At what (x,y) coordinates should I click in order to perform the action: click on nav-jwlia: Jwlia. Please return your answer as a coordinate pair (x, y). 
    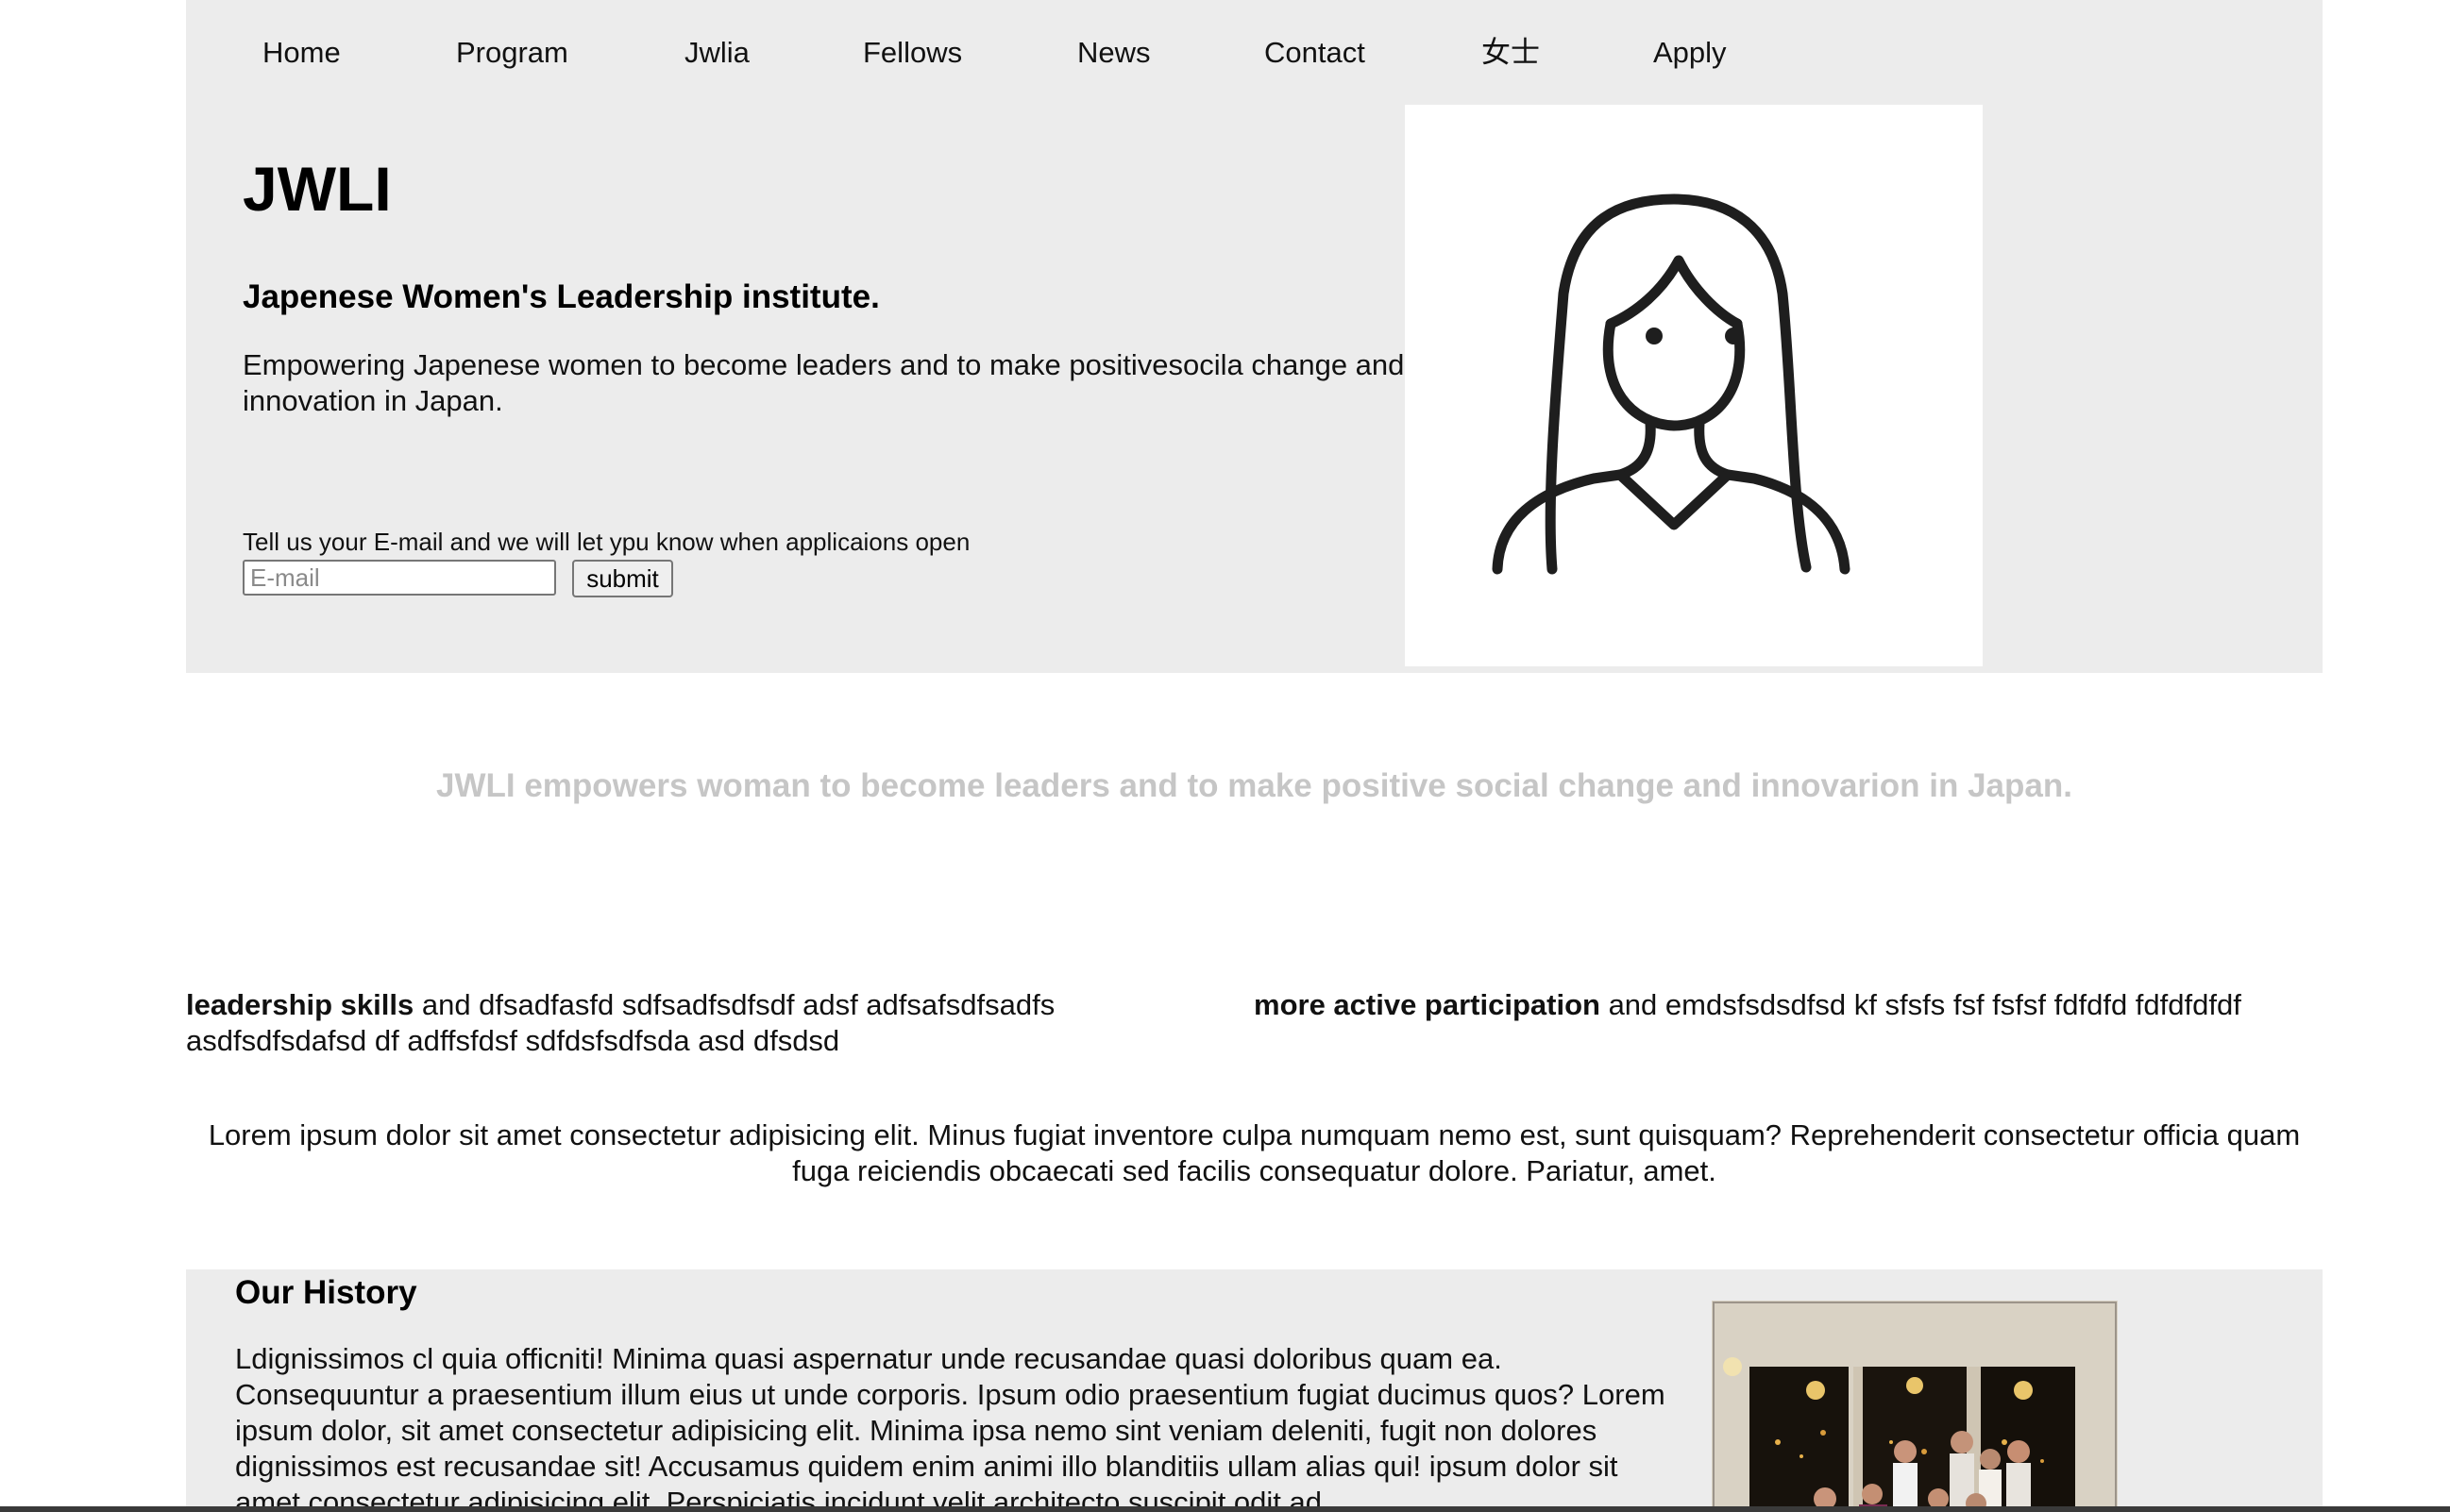
    Looking at the image, I should click on (717, 53).